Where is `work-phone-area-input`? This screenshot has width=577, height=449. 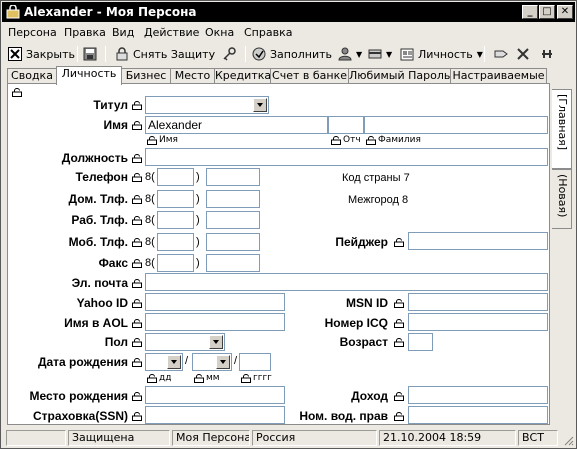
work-phone-area-input is located at coordinates (175, 220).